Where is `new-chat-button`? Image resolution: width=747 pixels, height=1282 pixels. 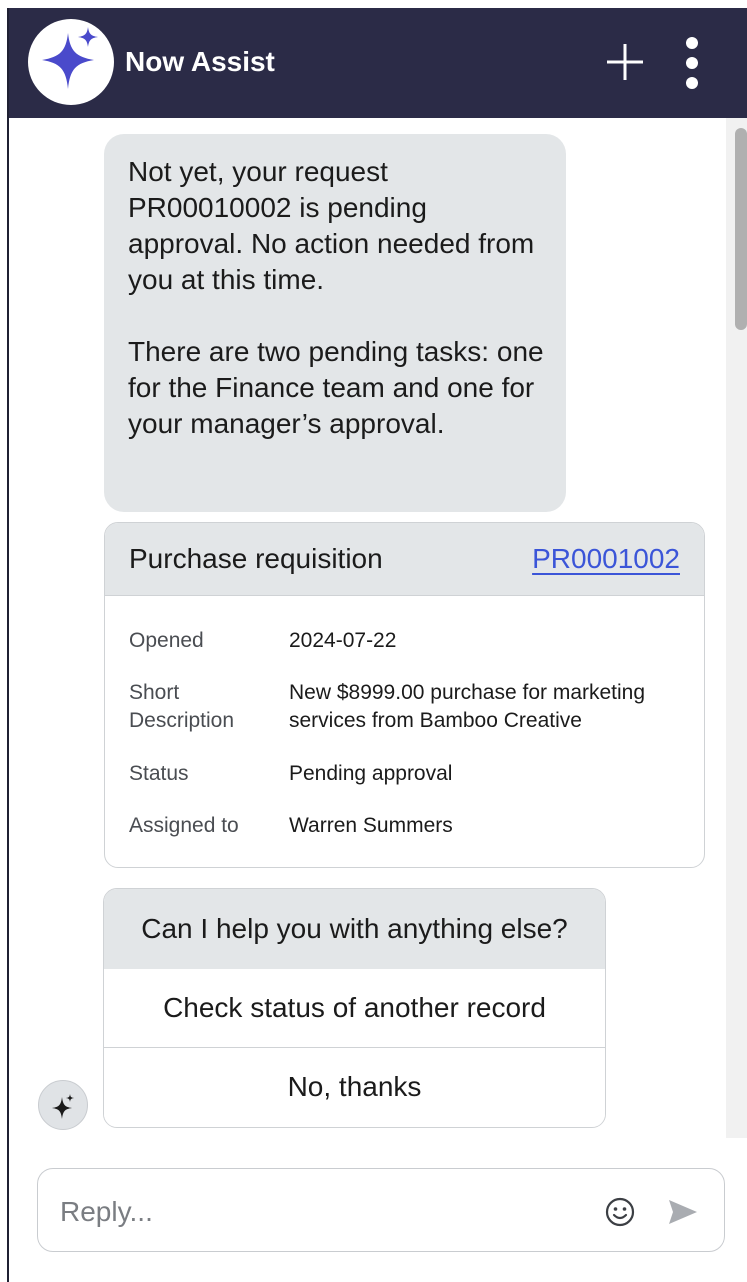
new-chat-button is located at coordinates (625, 62).